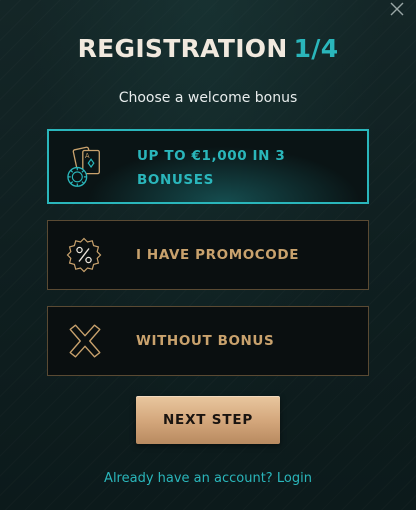  Describe the element at coordinates (208, 420) in the screenshot. I see `next-step-button: NEXT STEP` at that location.